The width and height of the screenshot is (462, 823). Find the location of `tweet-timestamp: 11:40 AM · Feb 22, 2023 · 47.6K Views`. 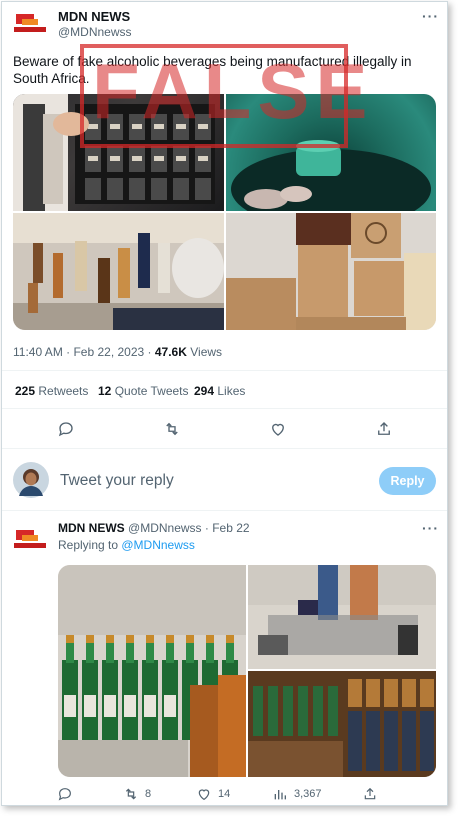

tweet-timestamp: 11:40 AM · Feb 22, 2023 · 47.6K Views is located at coordinates (117, 352).